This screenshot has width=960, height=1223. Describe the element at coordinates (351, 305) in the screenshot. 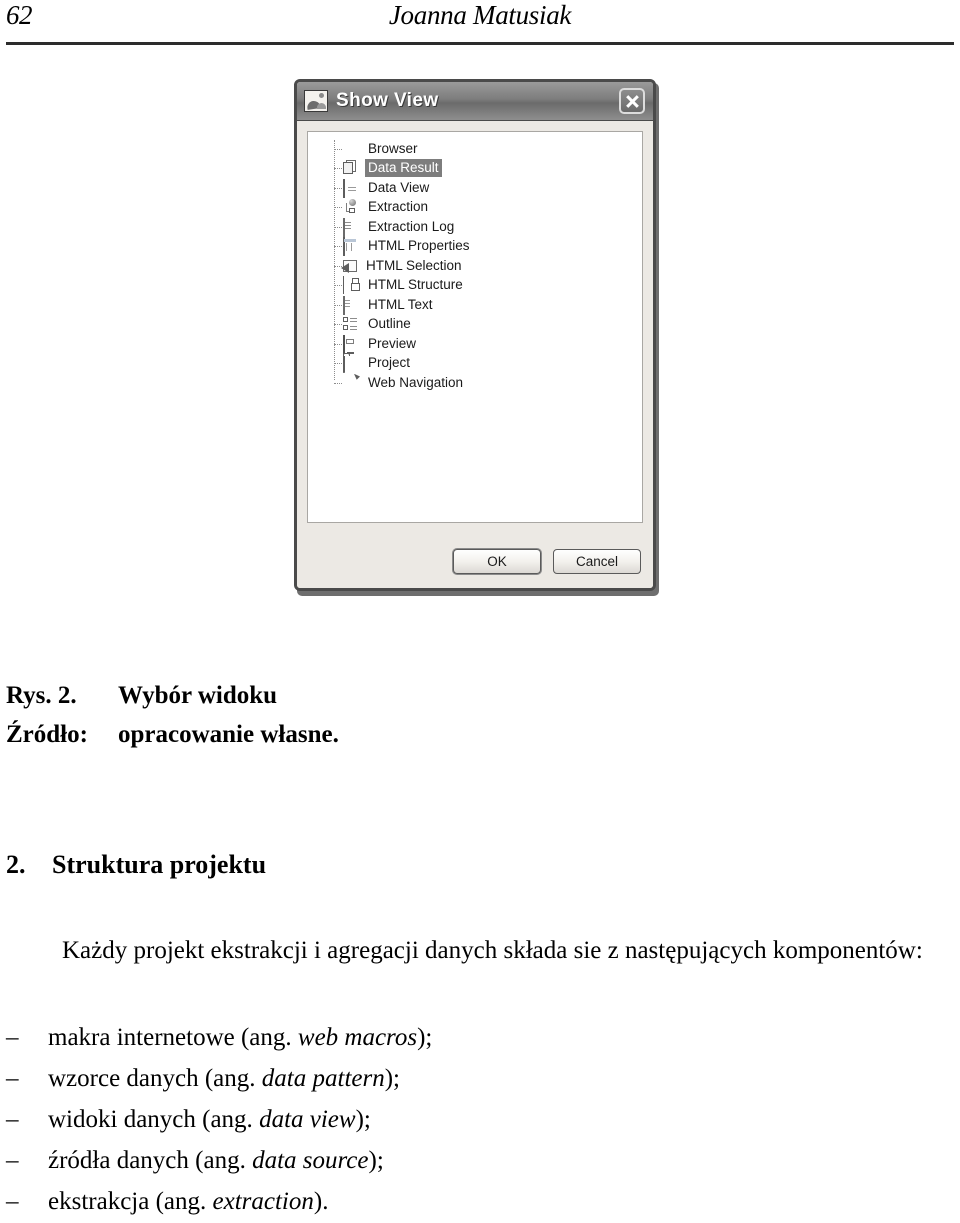

I see `text-document-icon` at that location.